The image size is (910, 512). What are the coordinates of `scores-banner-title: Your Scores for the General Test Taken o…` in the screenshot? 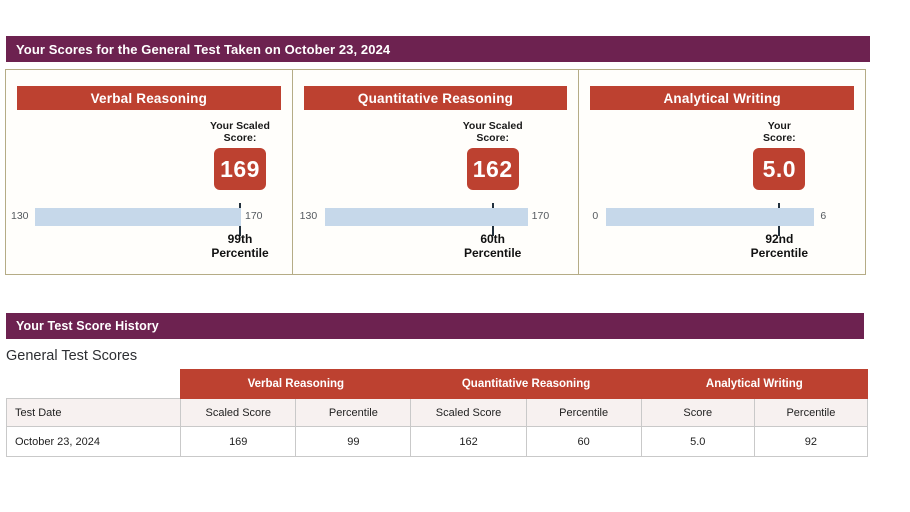 It's located at (203, 49).